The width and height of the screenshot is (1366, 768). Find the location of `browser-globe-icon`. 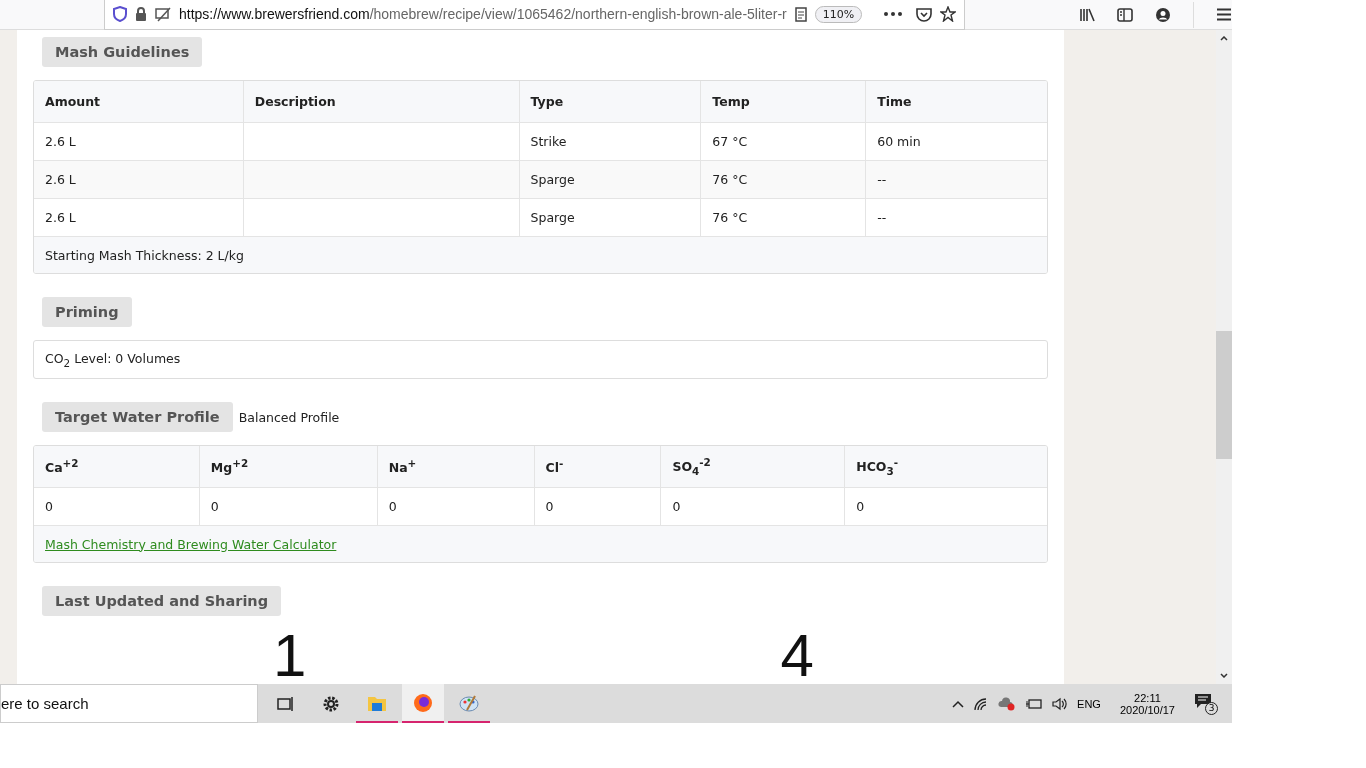

browser-globe-icon is located at coordinates (423, 702).